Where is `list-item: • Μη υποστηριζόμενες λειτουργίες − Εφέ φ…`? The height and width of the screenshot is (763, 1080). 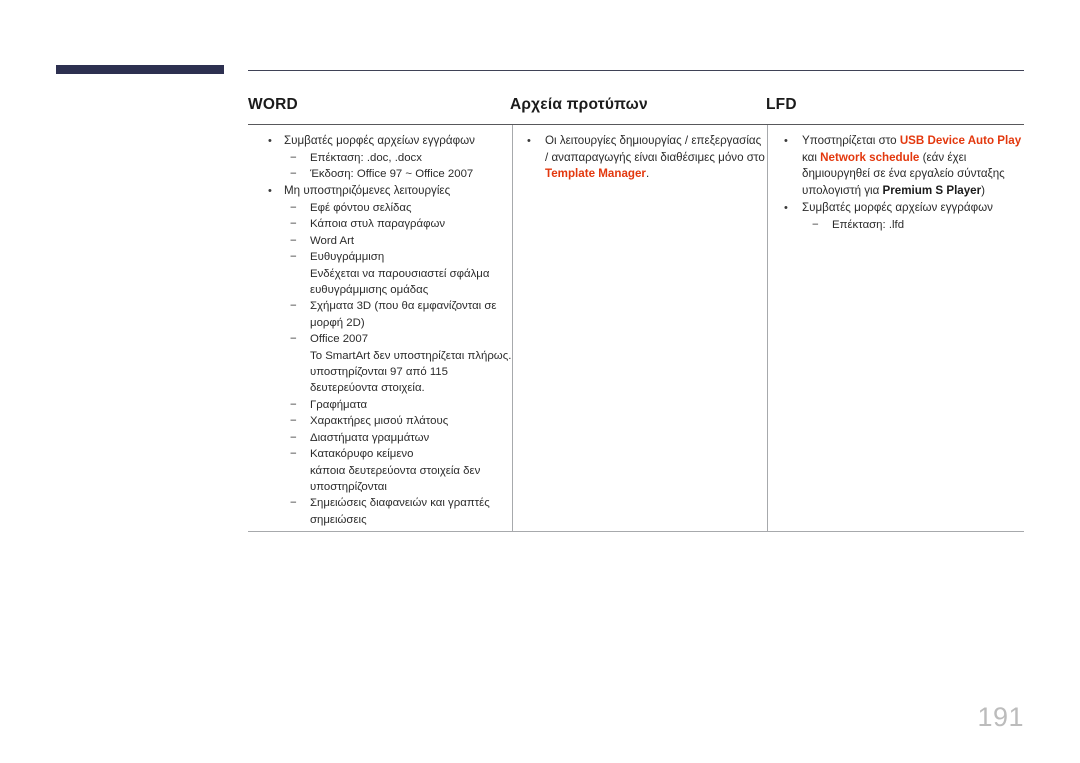
list-item: • Μη υποστηριζόμενες λειτουργίες − Εφέ φ… is located at coordinates (380, 355).